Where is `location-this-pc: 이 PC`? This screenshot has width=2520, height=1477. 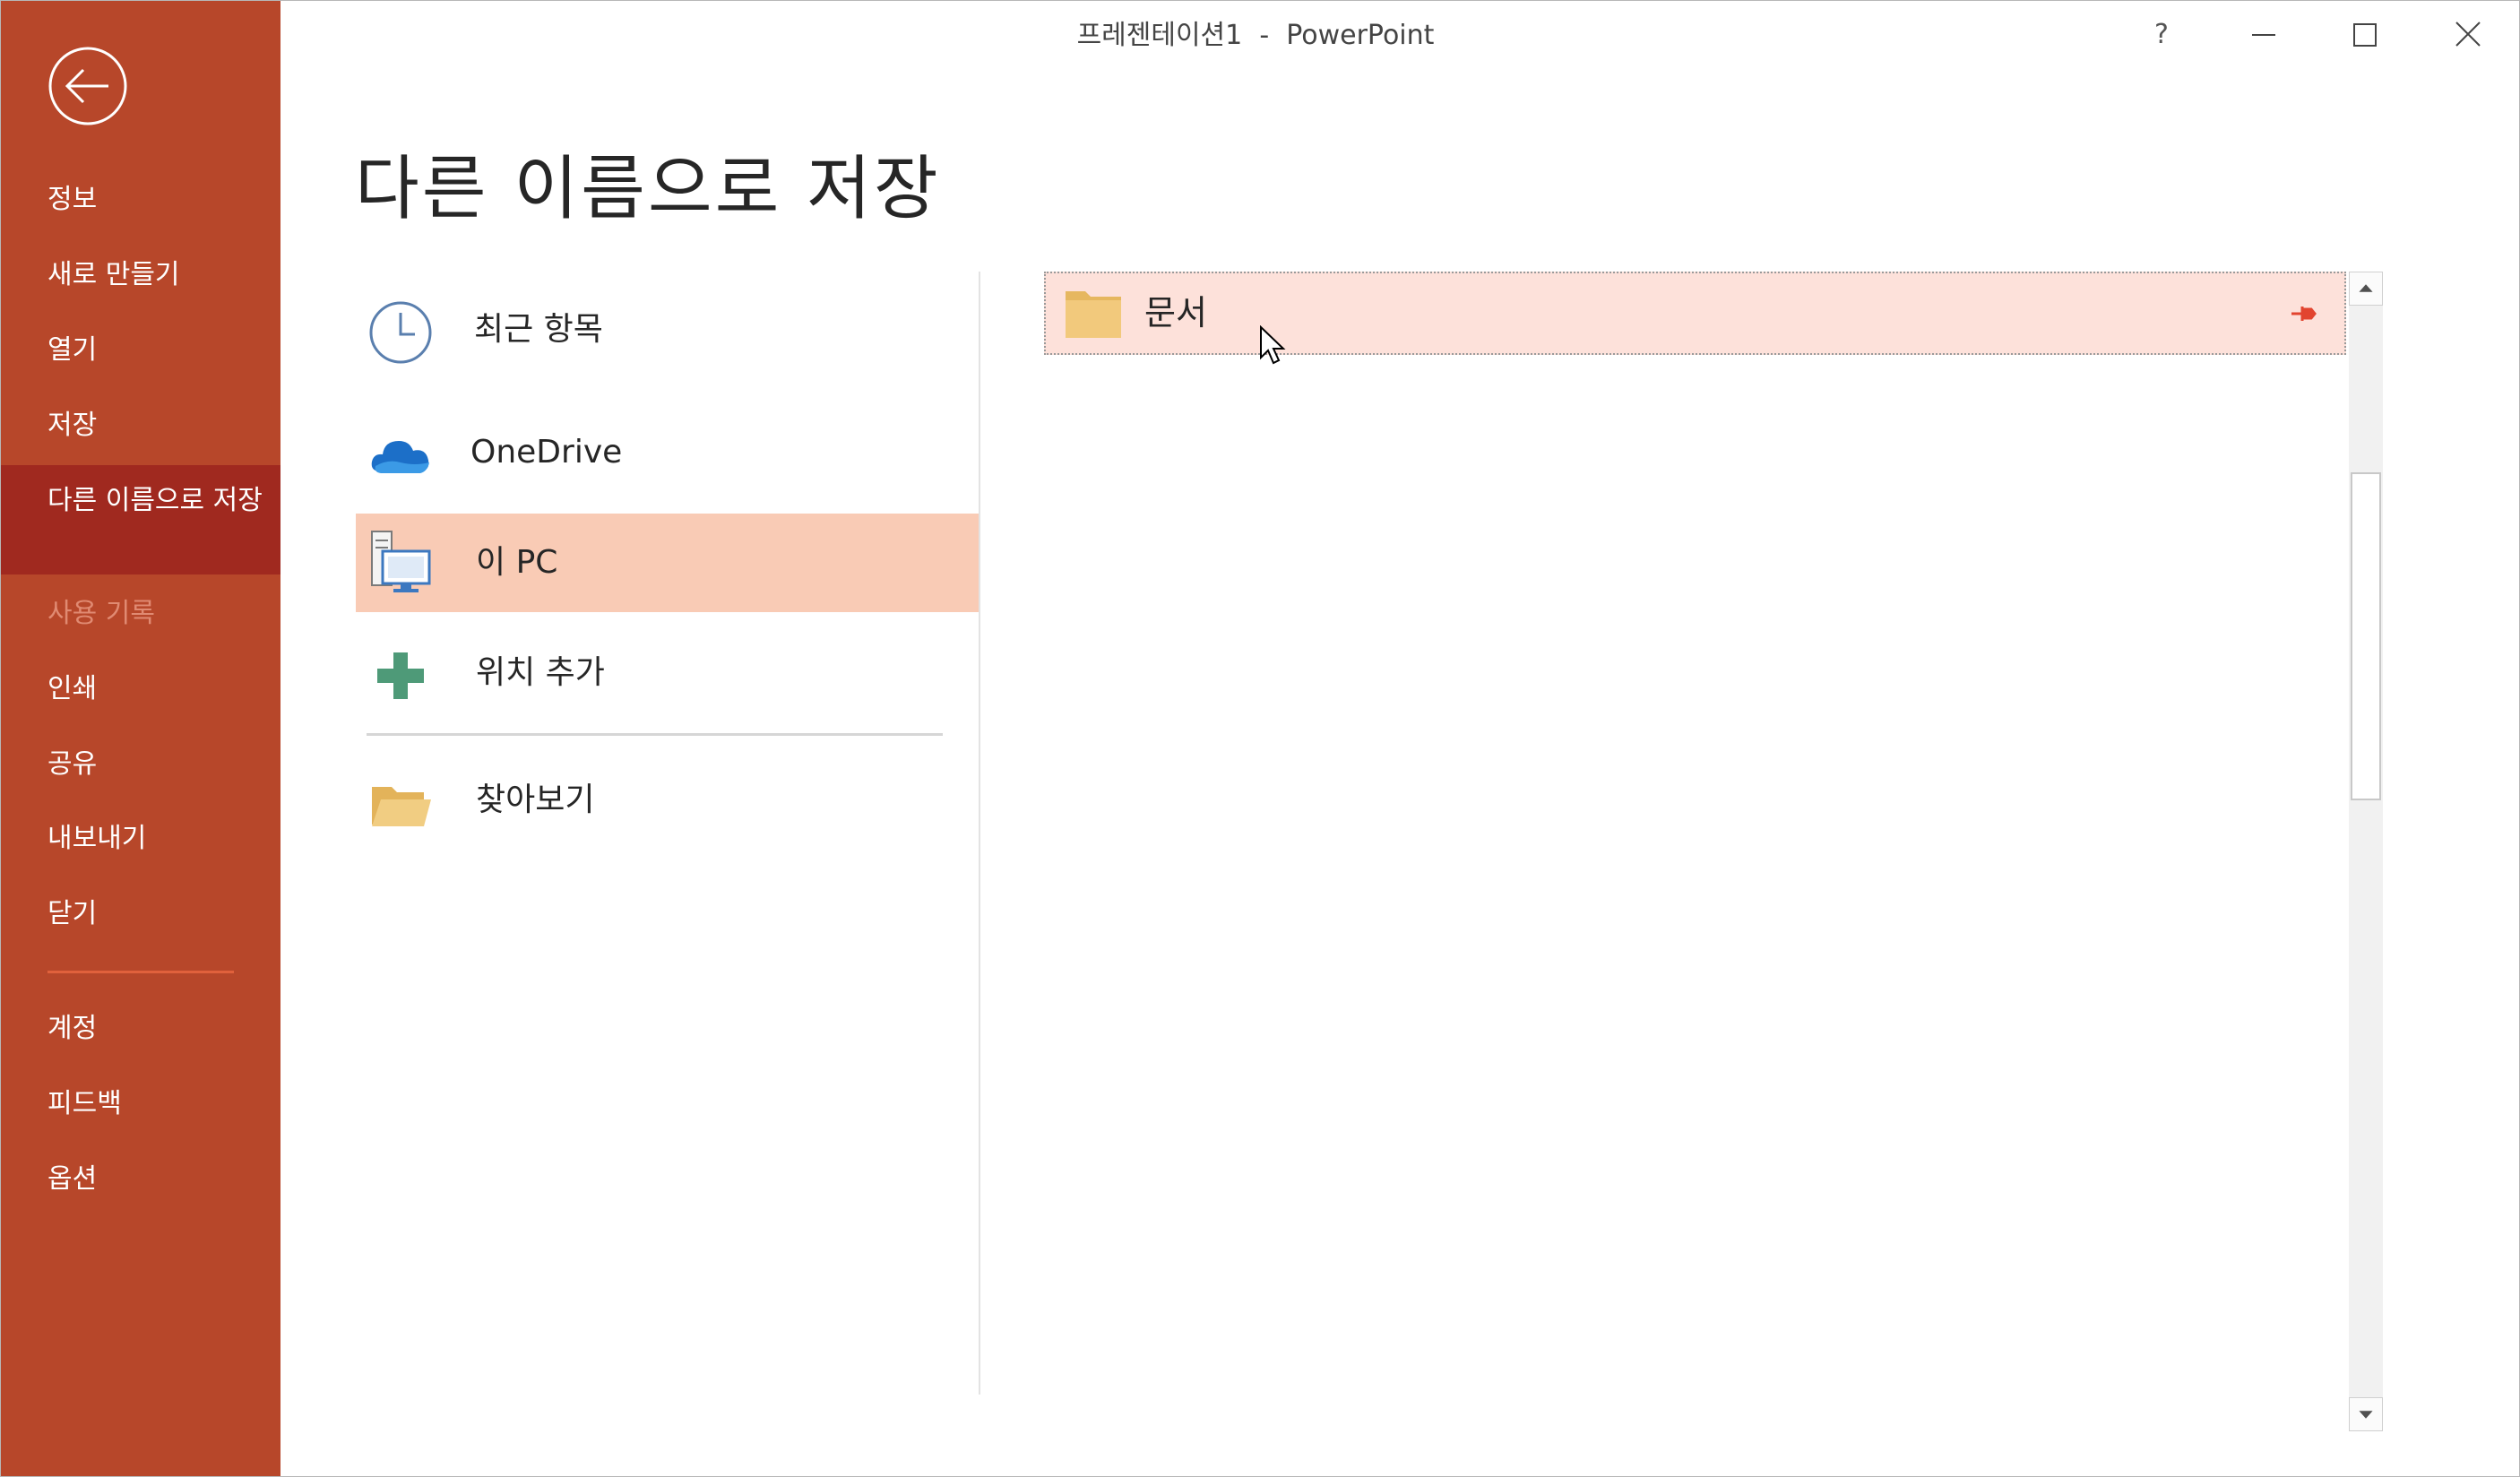
location-this-pc: 이 PC is located at coordinates (667, 563).